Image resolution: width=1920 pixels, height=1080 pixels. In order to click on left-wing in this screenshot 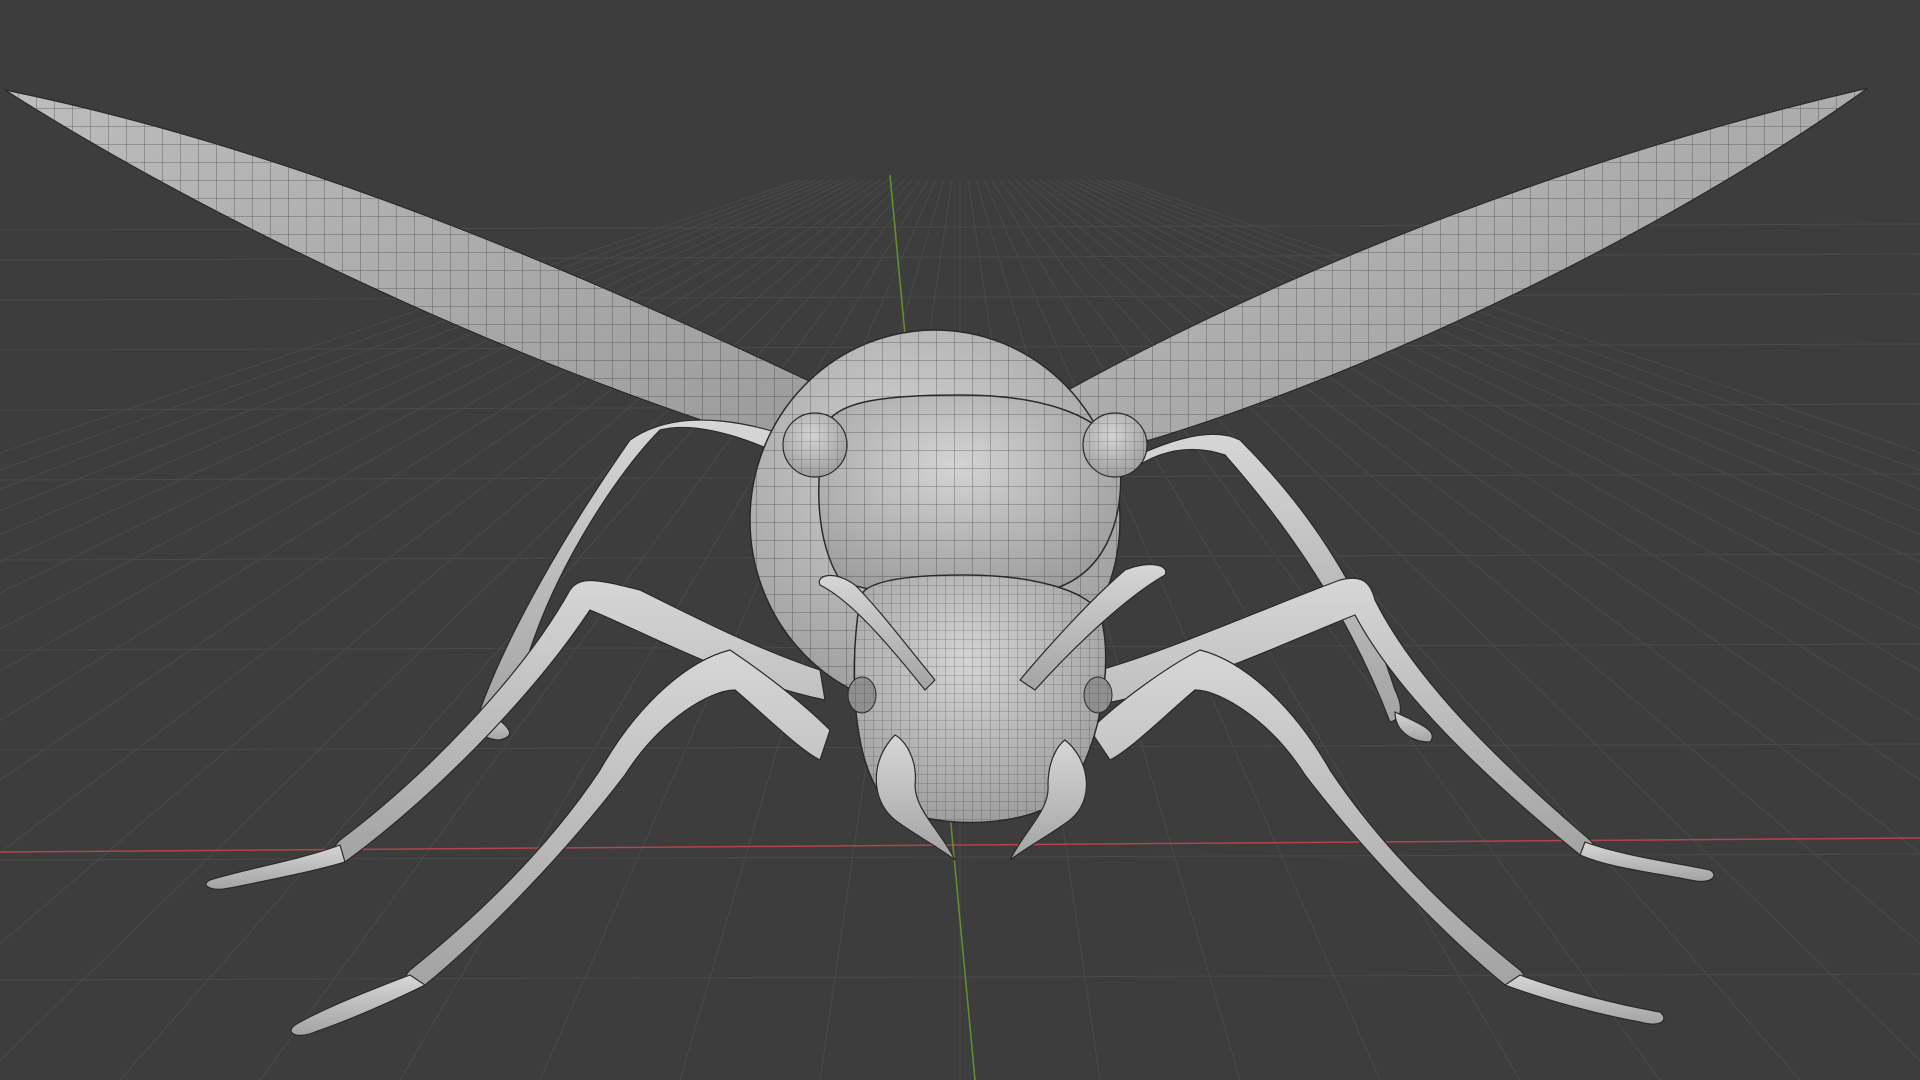, I will do `click(438, 267)`.